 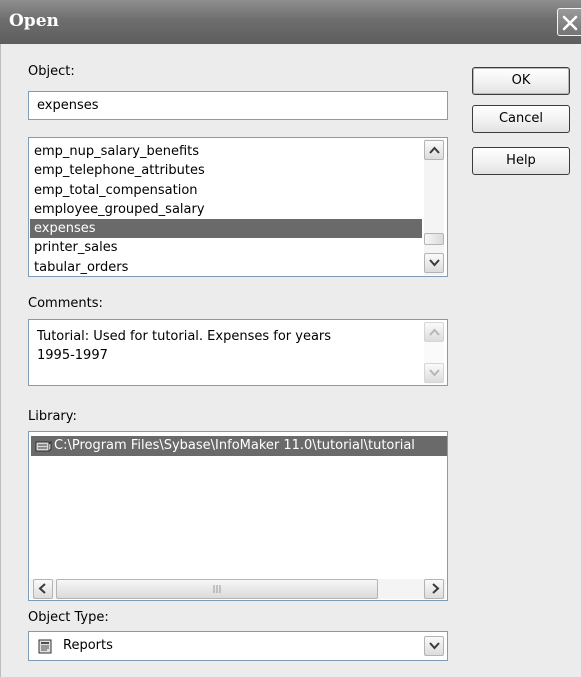 I want to click on object-name-input, so click(x=238, y=105).